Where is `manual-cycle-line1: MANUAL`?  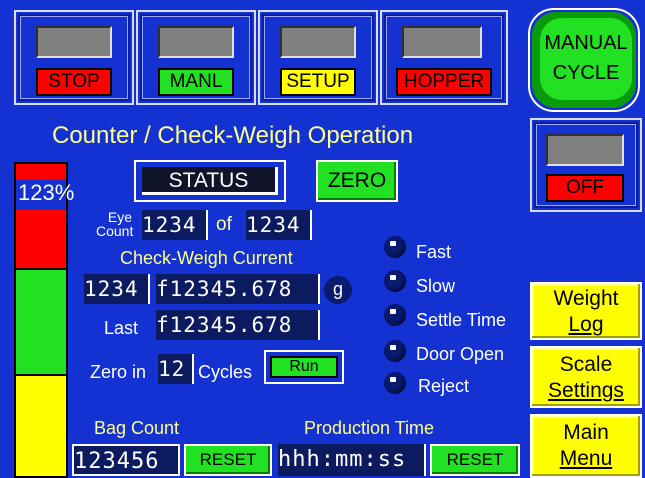 manual-cycle-line1: MANUAL is located at coordinates (586, 43).